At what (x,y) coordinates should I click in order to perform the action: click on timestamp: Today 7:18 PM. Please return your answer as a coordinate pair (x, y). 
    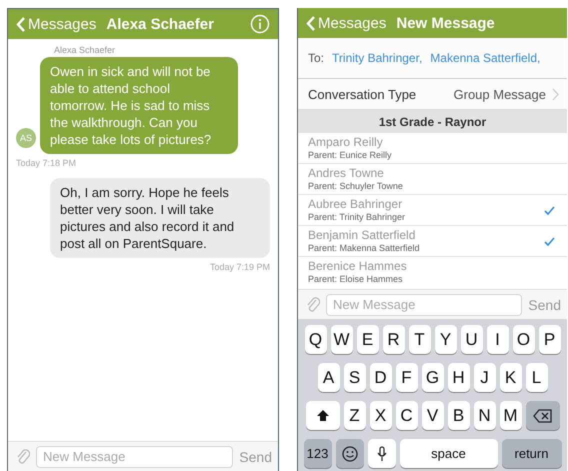
    Looking at the image, I should click on (47, 163).